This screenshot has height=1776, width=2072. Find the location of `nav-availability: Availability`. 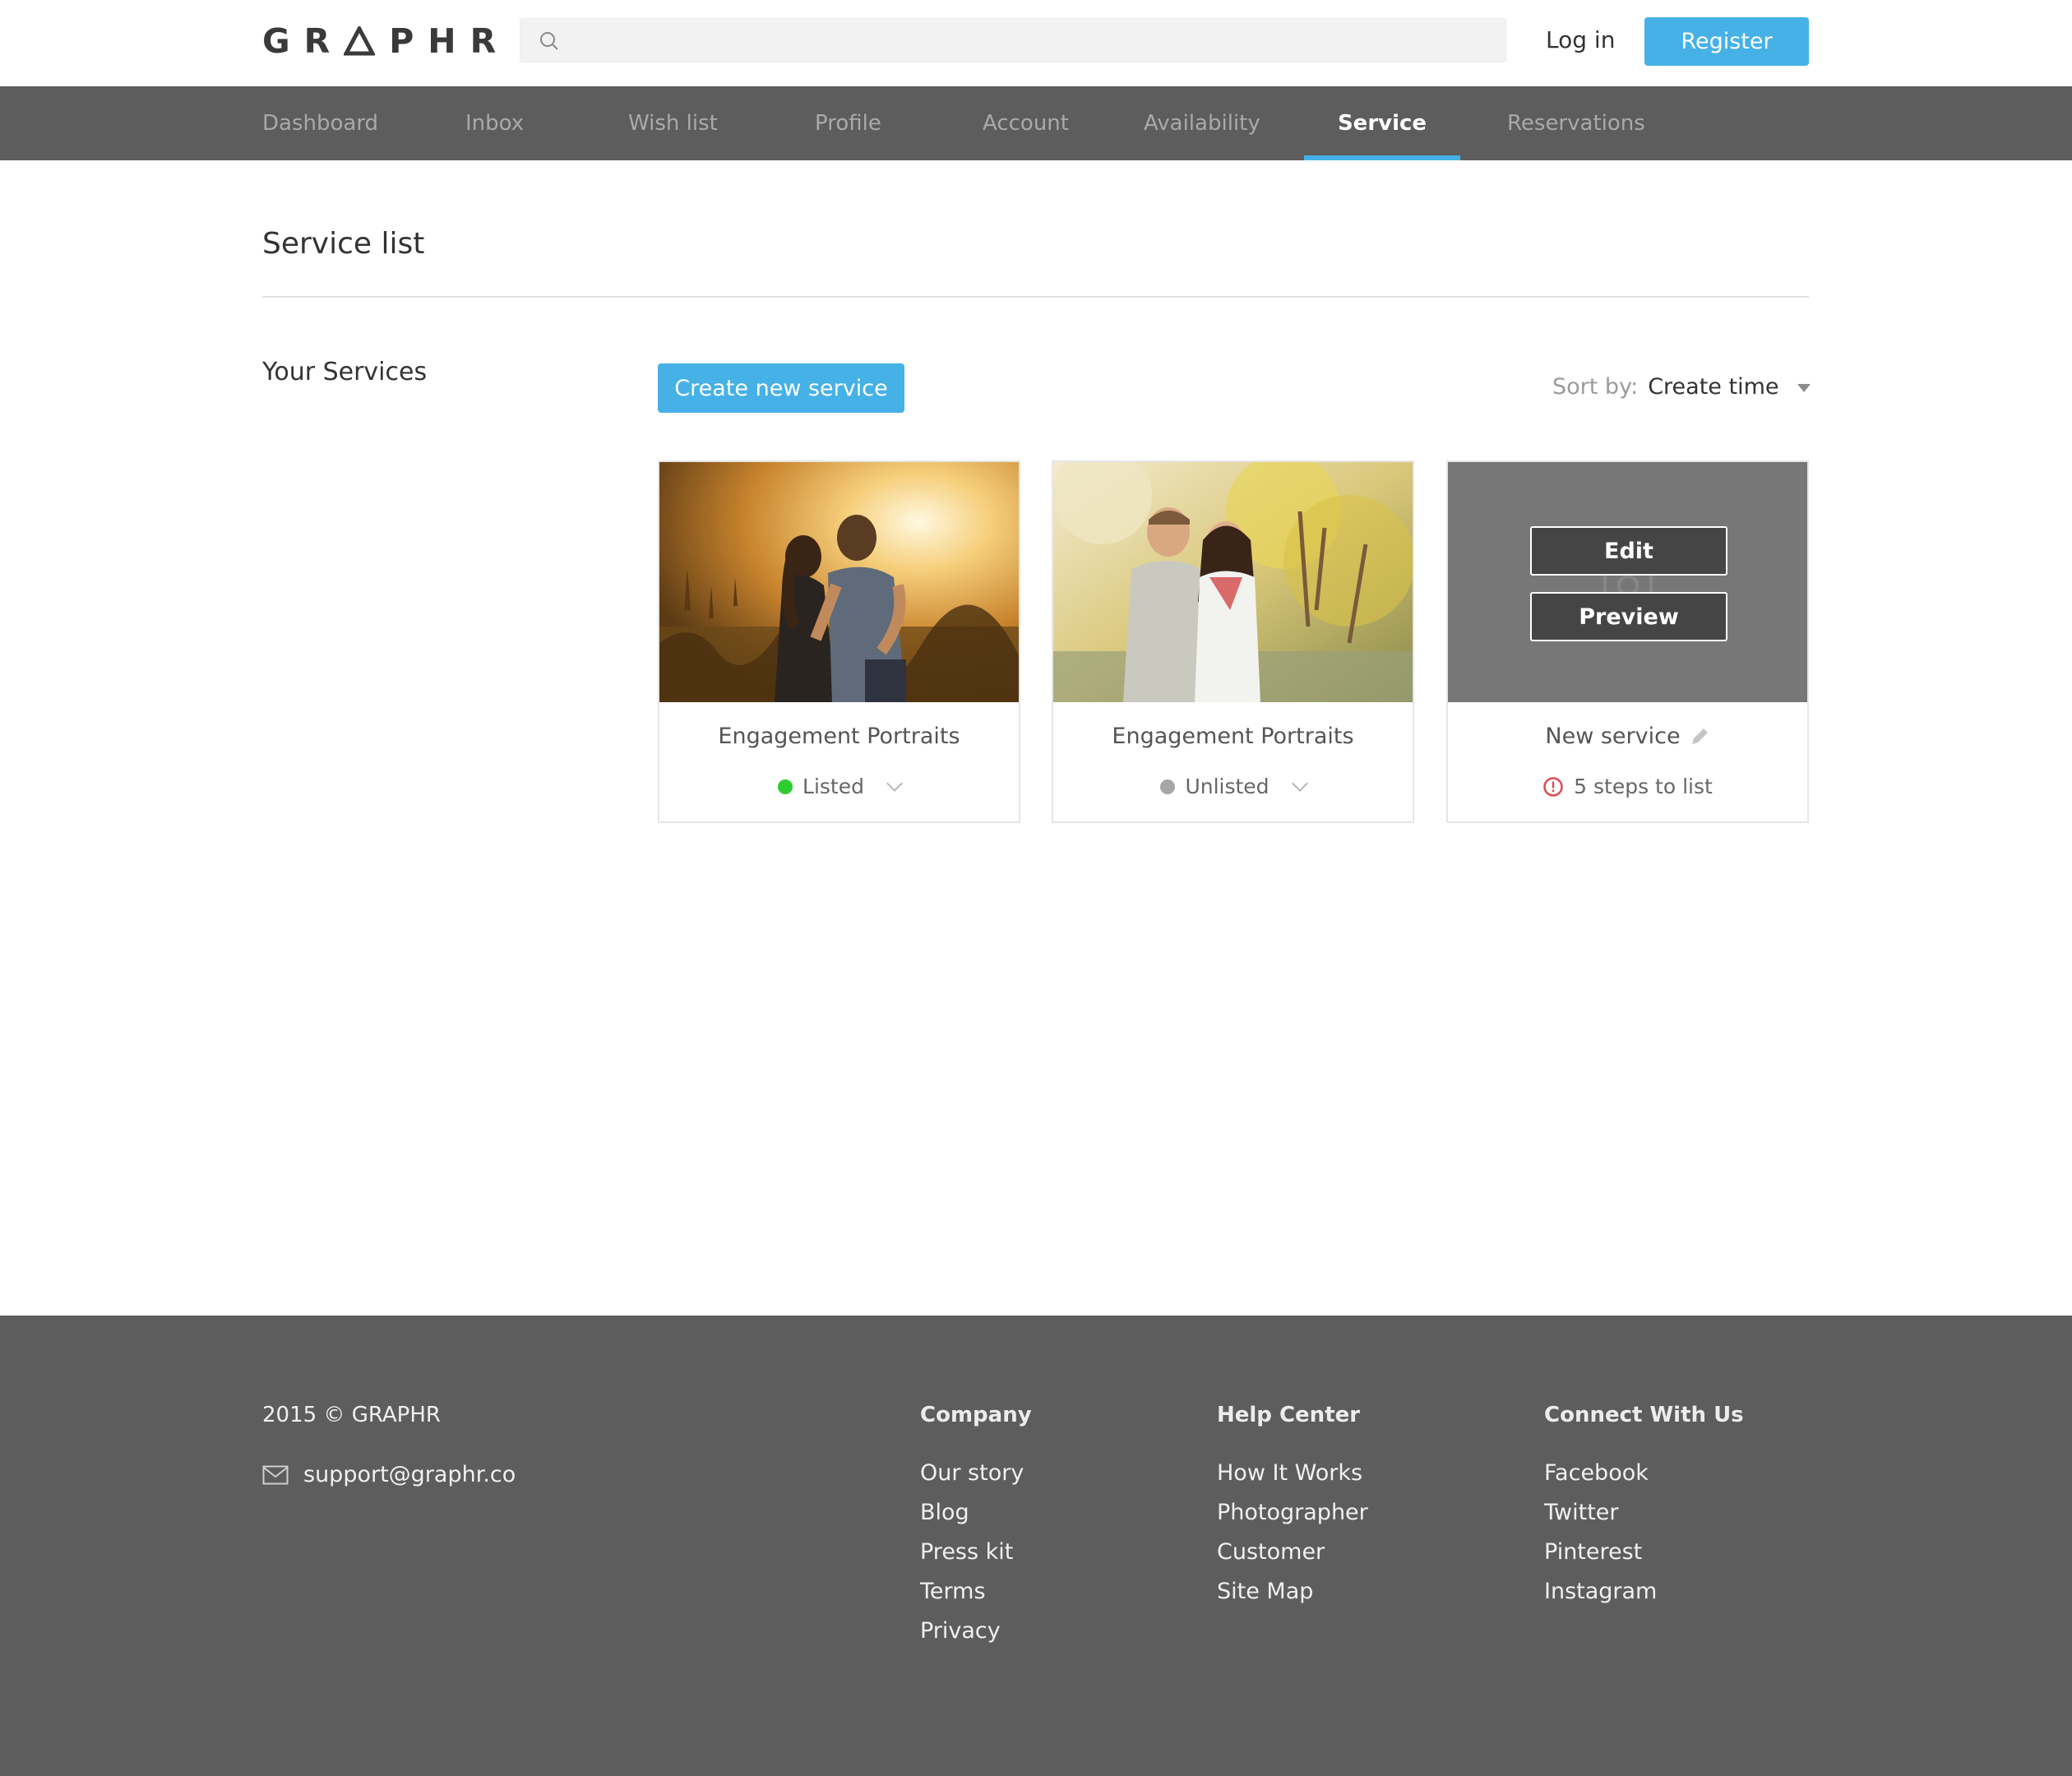

nav-availability: Availability is located at coordinates (1202, 123).